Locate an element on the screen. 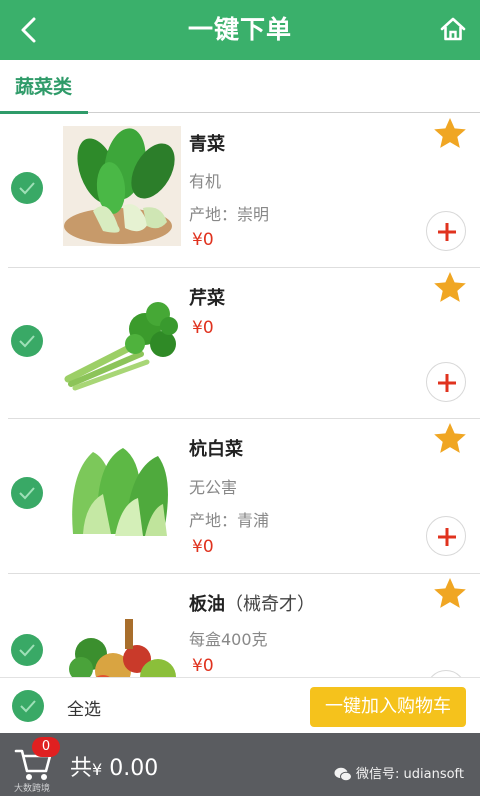 The width and height of the screenshot is (480, 796). add-all-to-cart-button: 一键加入购物车 is located at coordinates (388, 707).